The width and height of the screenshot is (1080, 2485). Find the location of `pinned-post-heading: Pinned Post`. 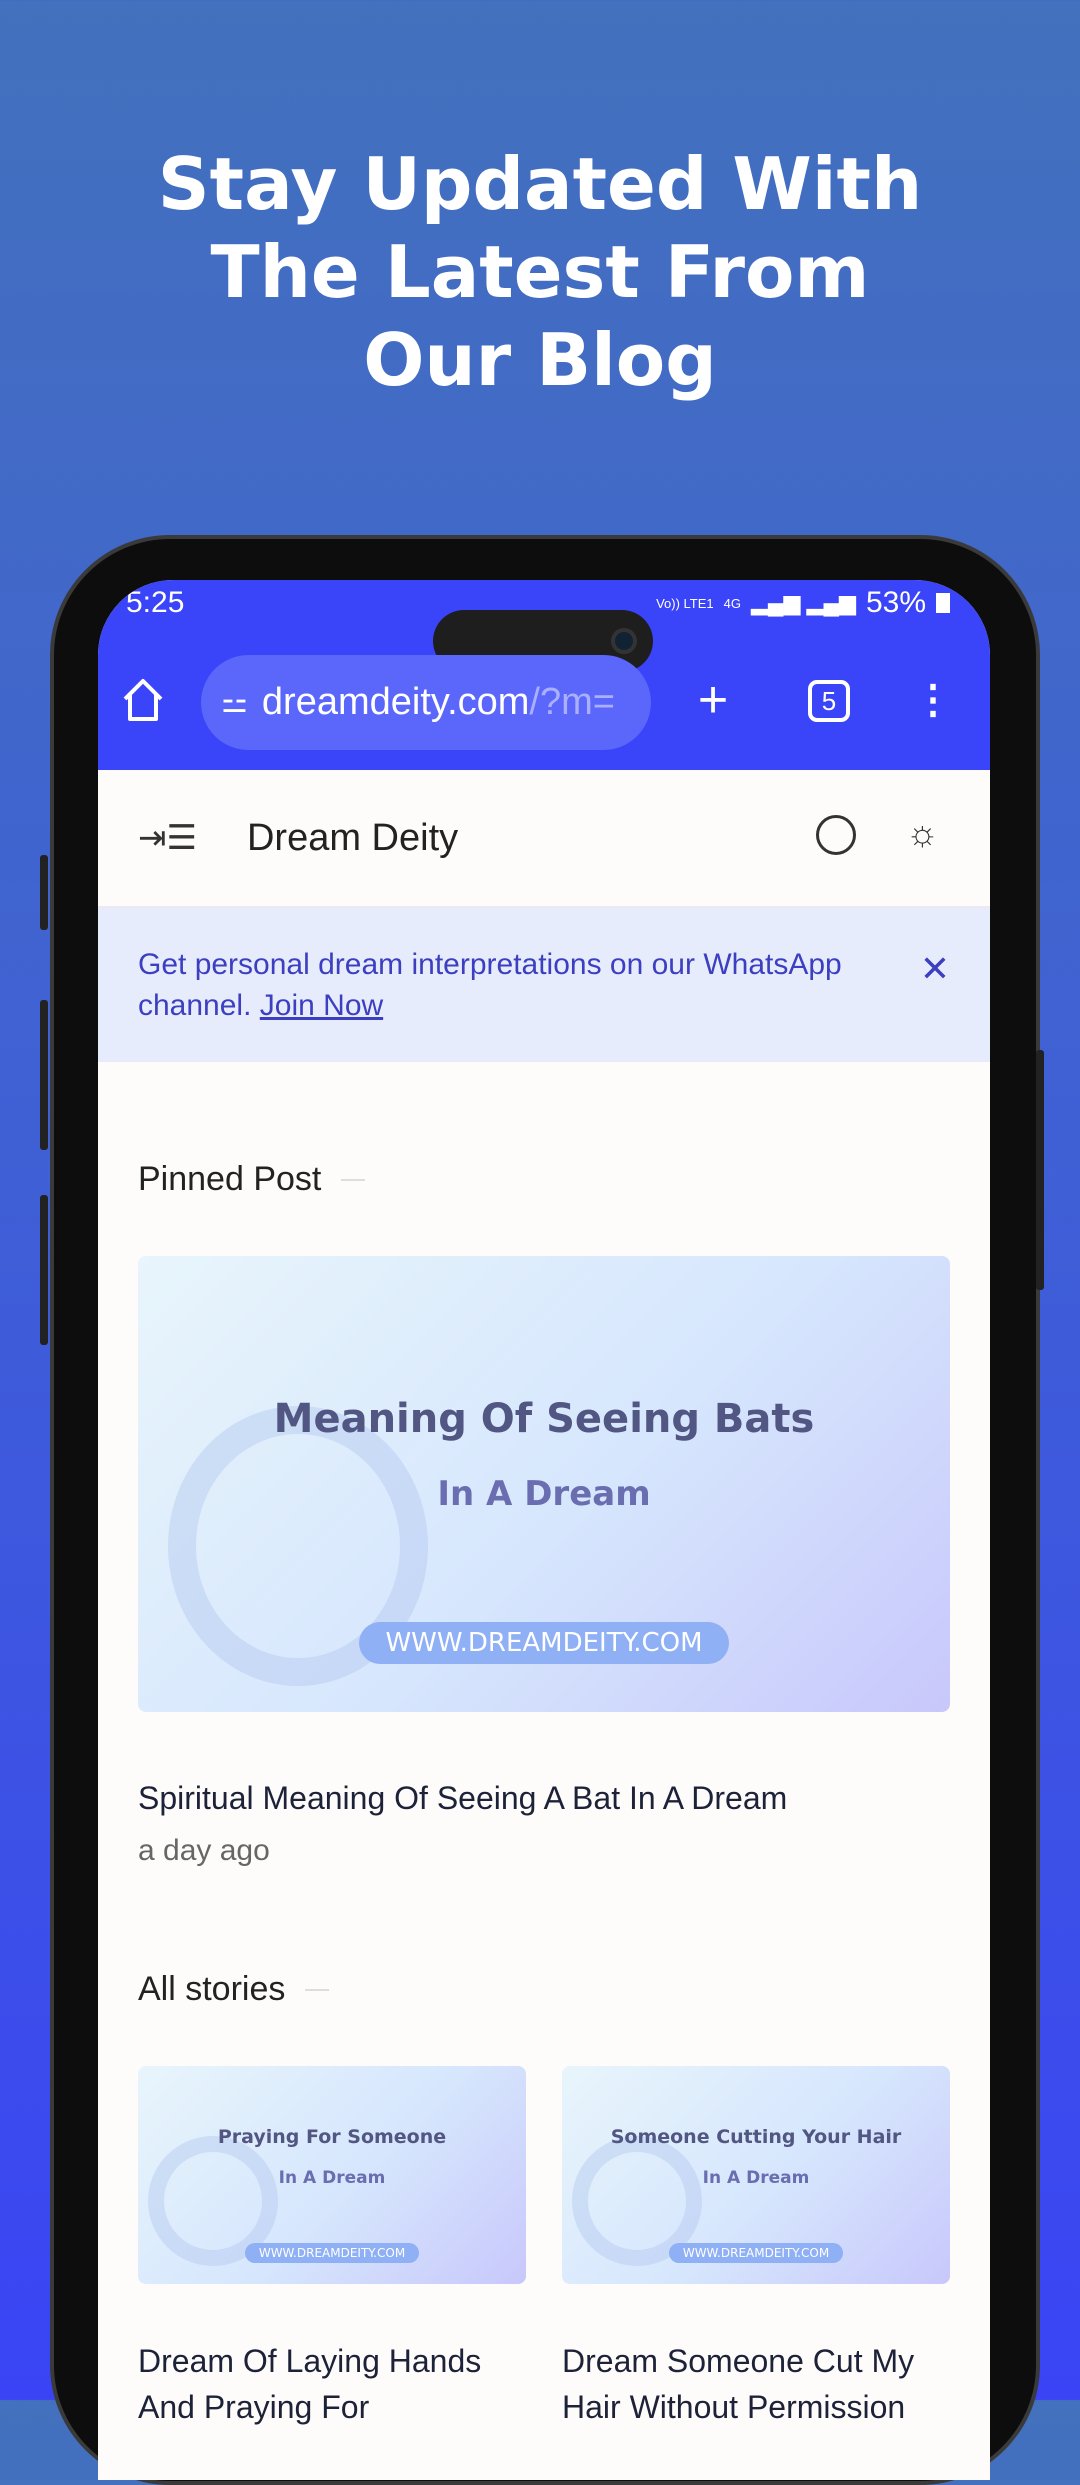

pinned-post-heading: Pinned Post is located at coordinates (252, 1179).